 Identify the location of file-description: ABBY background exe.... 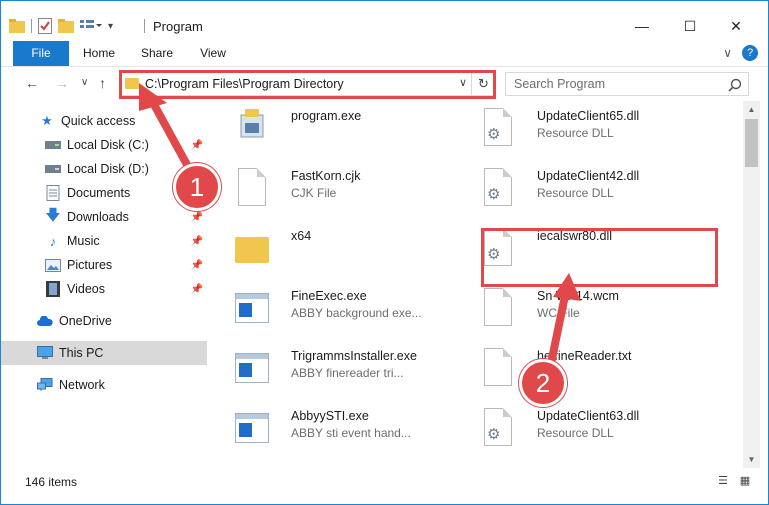
(356, 313).